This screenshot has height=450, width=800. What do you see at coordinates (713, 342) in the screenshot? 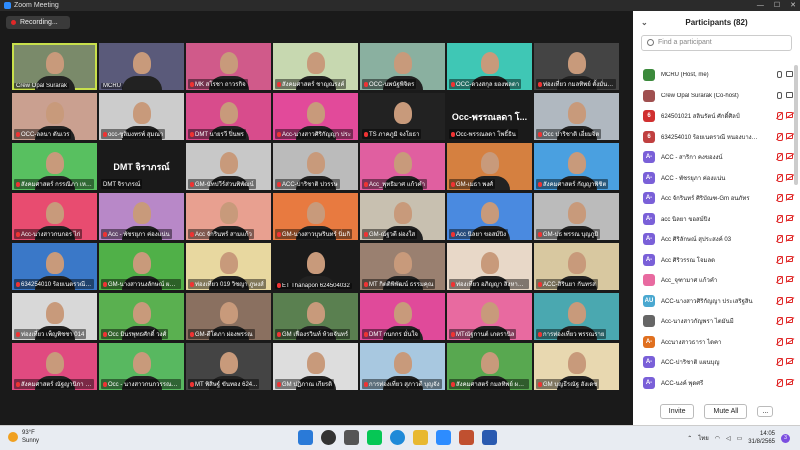
I see `participant-row: A- Accนางสาวธารา ไดคา` at bounding box center [713, 342].